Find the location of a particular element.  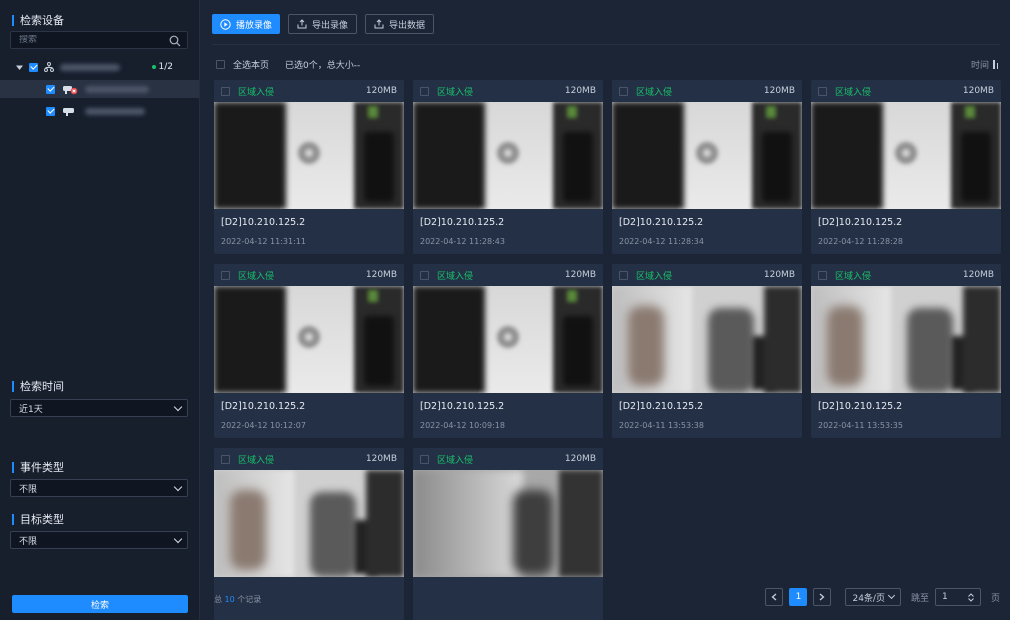

device-section-title: 检索设备 is located at coordinates (38, 20).